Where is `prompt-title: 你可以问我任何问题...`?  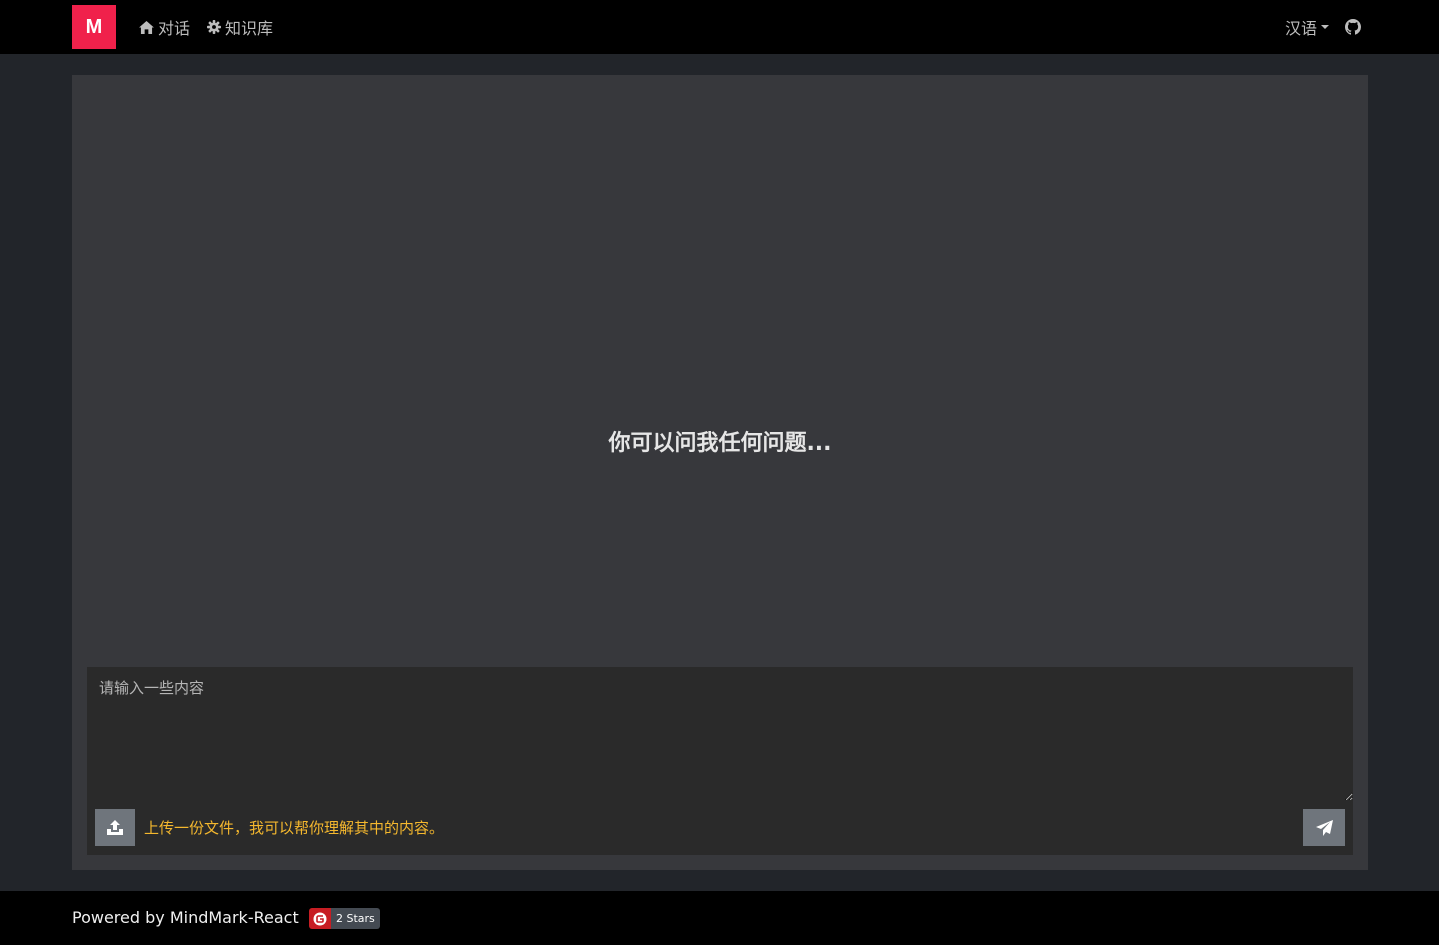 prompt-title: 你可以问我任何问题... is located at coordinates (720, 443).